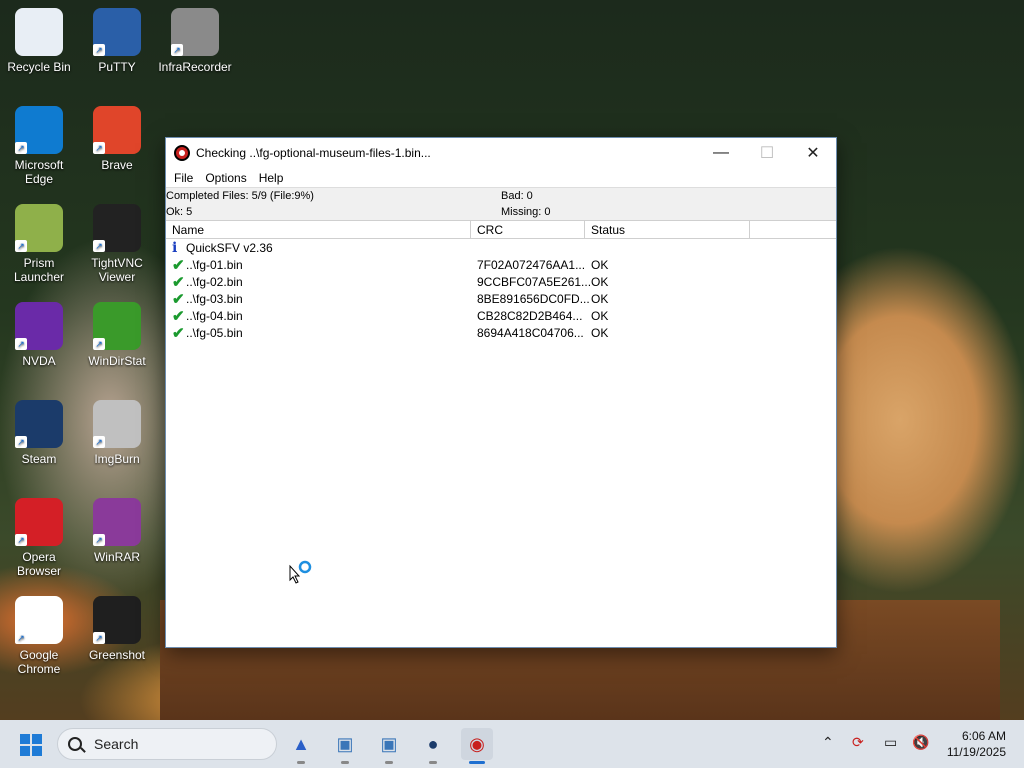 This screenshot has height=768, width=1024. What do you see at coordinates (195, 67) in the screenshot?
I see `desktop-icon-label: InfraRecorder` at bounding box center [195, 67].